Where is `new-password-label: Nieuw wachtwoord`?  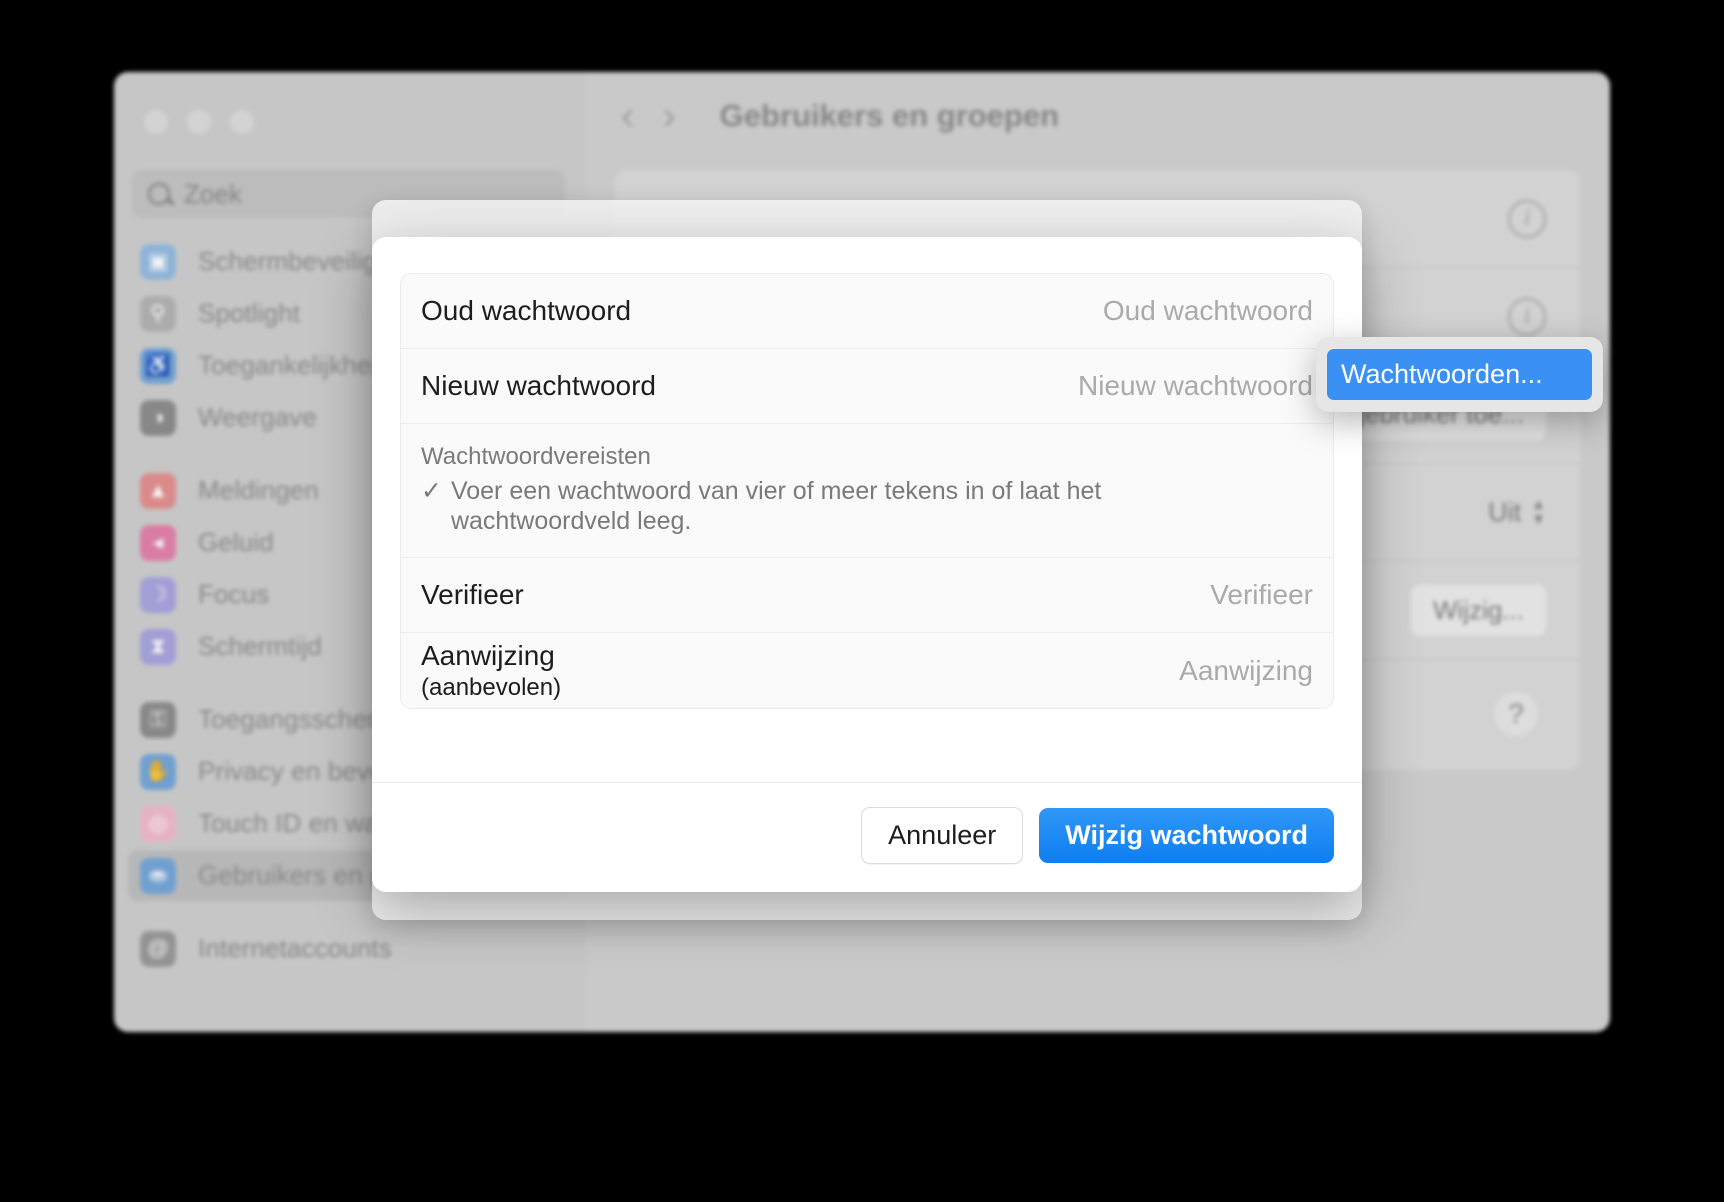
new-password-label: Nieuw wachtwoord is located at coordinates (538, 385).